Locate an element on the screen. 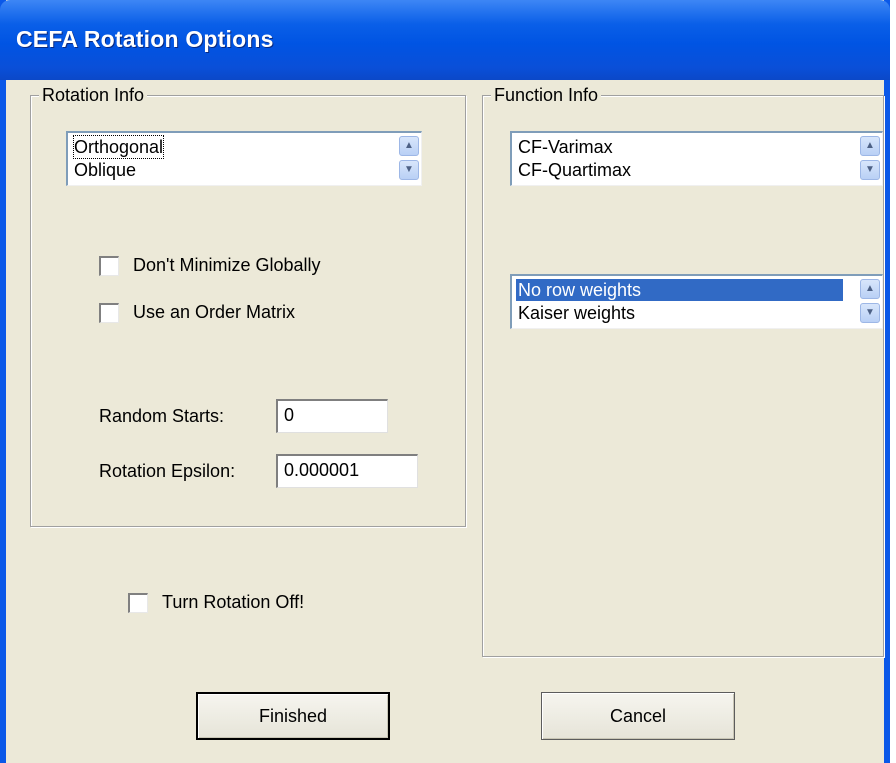  rotation-epsilon-label: Rotation Epsilon: is located at coordinates (167, 471).